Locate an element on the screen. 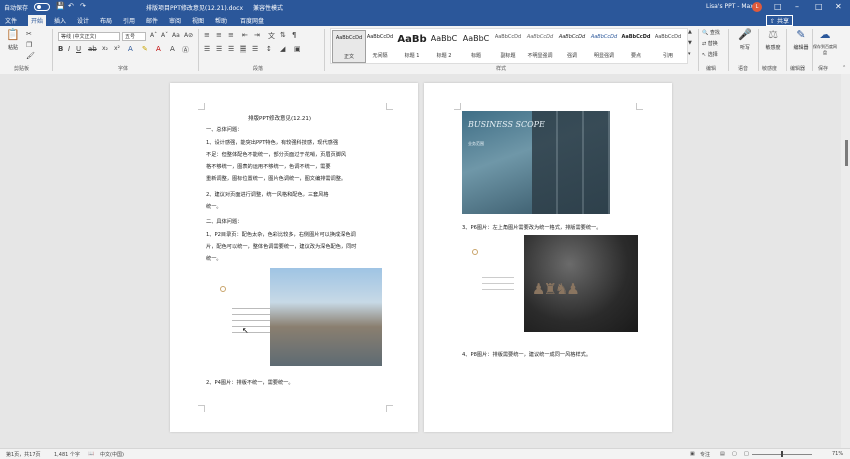  autosave-toggle is located at coordinates (42, 7).